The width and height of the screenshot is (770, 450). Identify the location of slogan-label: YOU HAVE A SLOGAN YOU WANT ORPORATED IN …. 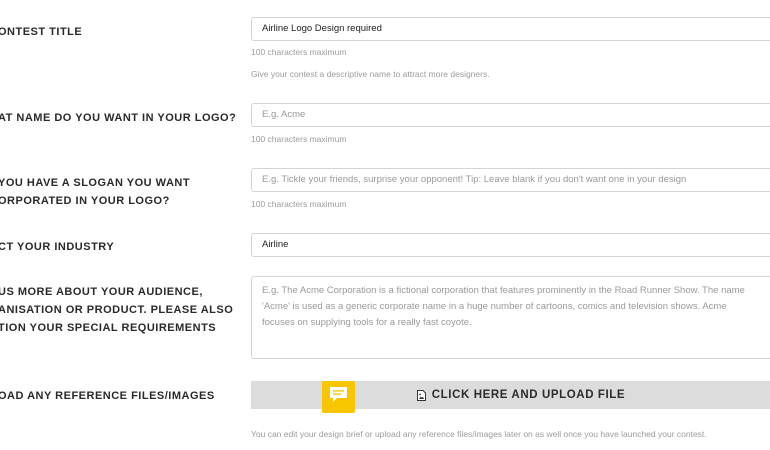
(119, 192).